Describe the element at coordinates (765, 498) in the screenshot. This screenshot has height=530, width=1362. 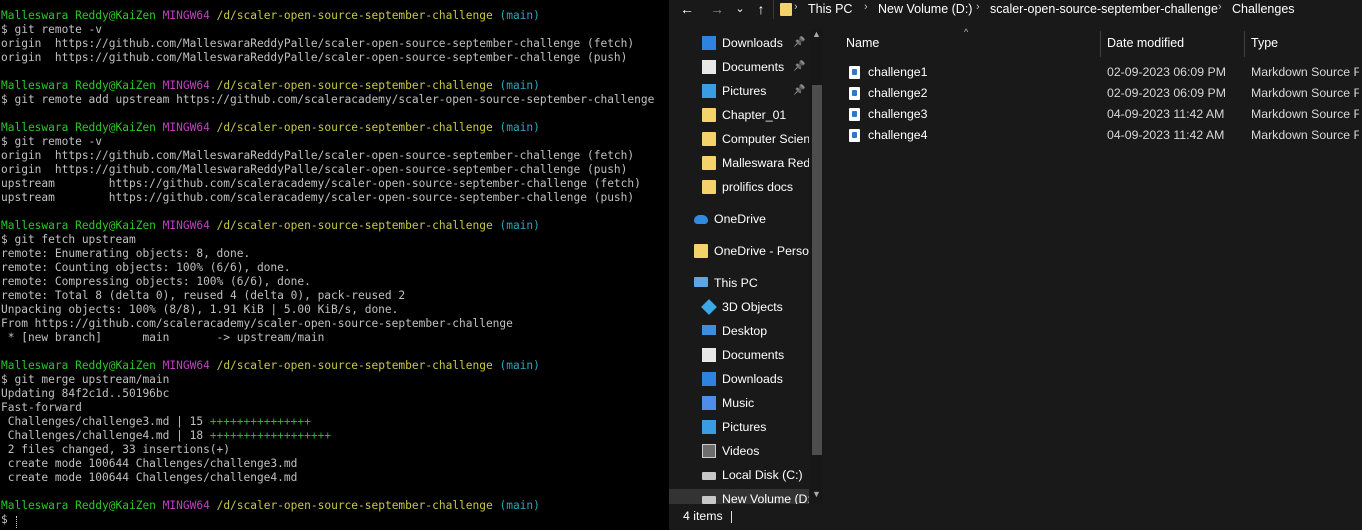
I see `nav-item-label: New Volume (D:` at that location.